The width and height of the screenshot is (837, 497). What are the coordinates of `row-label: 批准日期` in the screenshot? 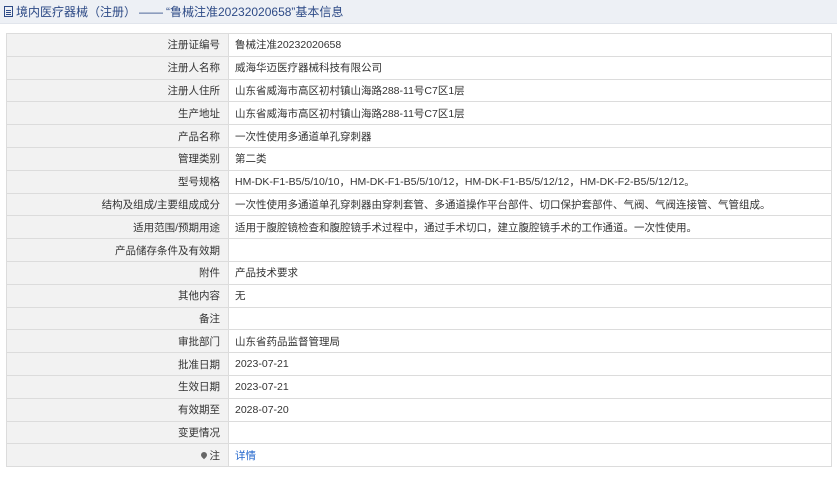 It's located at (117, 364).